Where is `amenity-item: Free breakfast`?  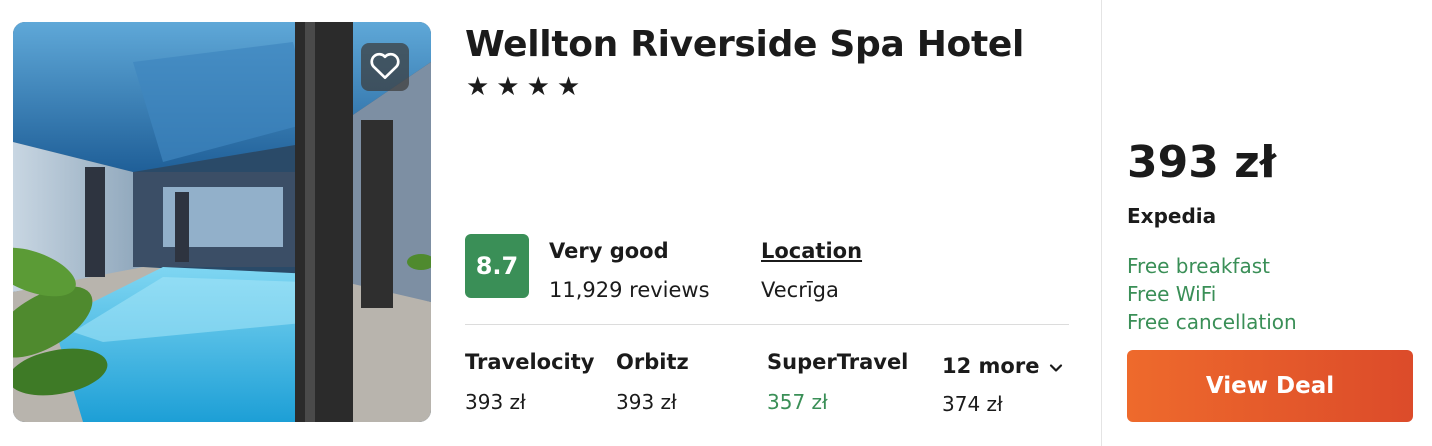 amenity-item: Free breakfast is located at coordinates (1198, 266).